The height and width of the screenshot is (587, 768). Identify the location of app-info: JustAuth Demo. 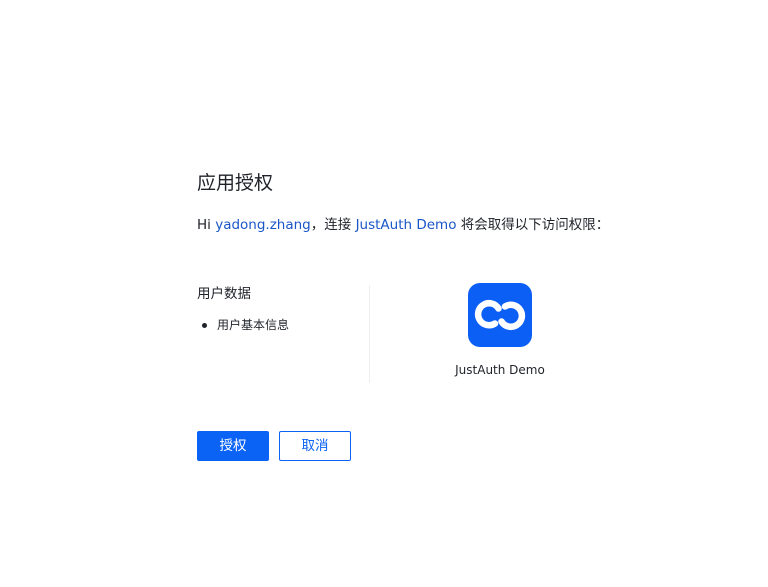
(500, 330).